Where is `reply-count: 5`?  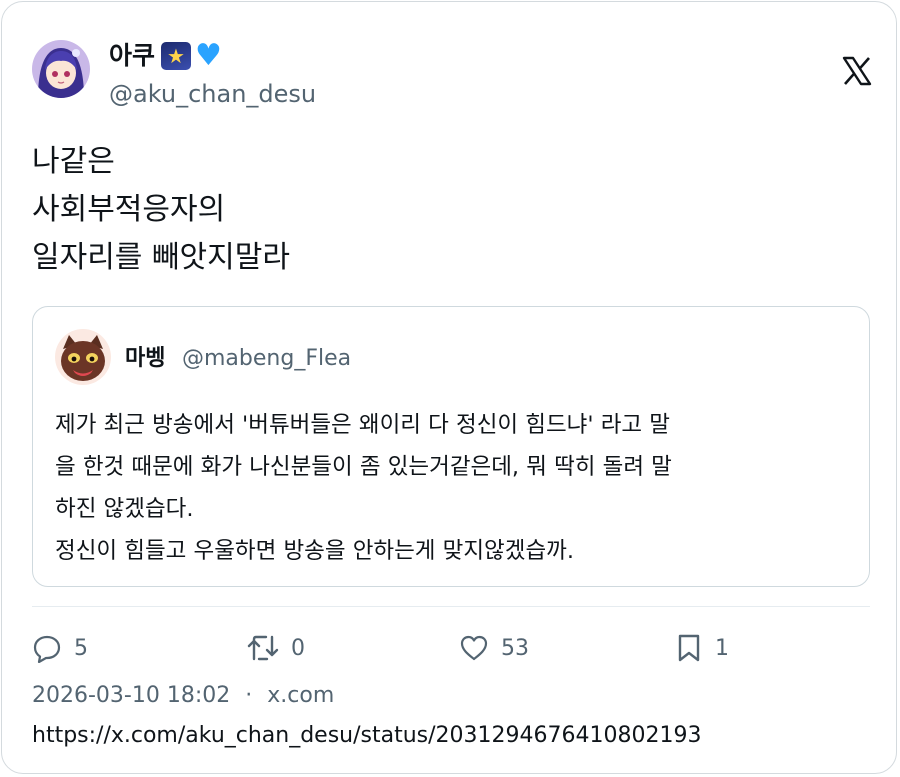
reply-count: 5 is located at coordinates (81, 648).